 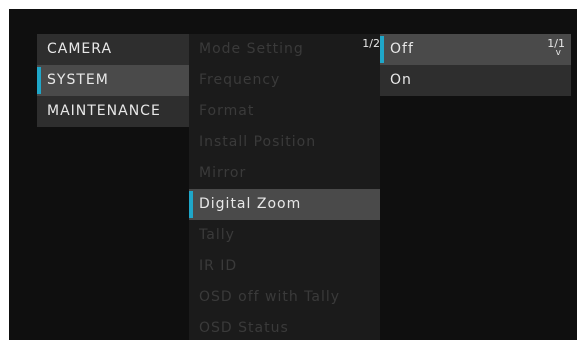 I want to click on scroll-down-icon: v, so click(x=558, y=53).